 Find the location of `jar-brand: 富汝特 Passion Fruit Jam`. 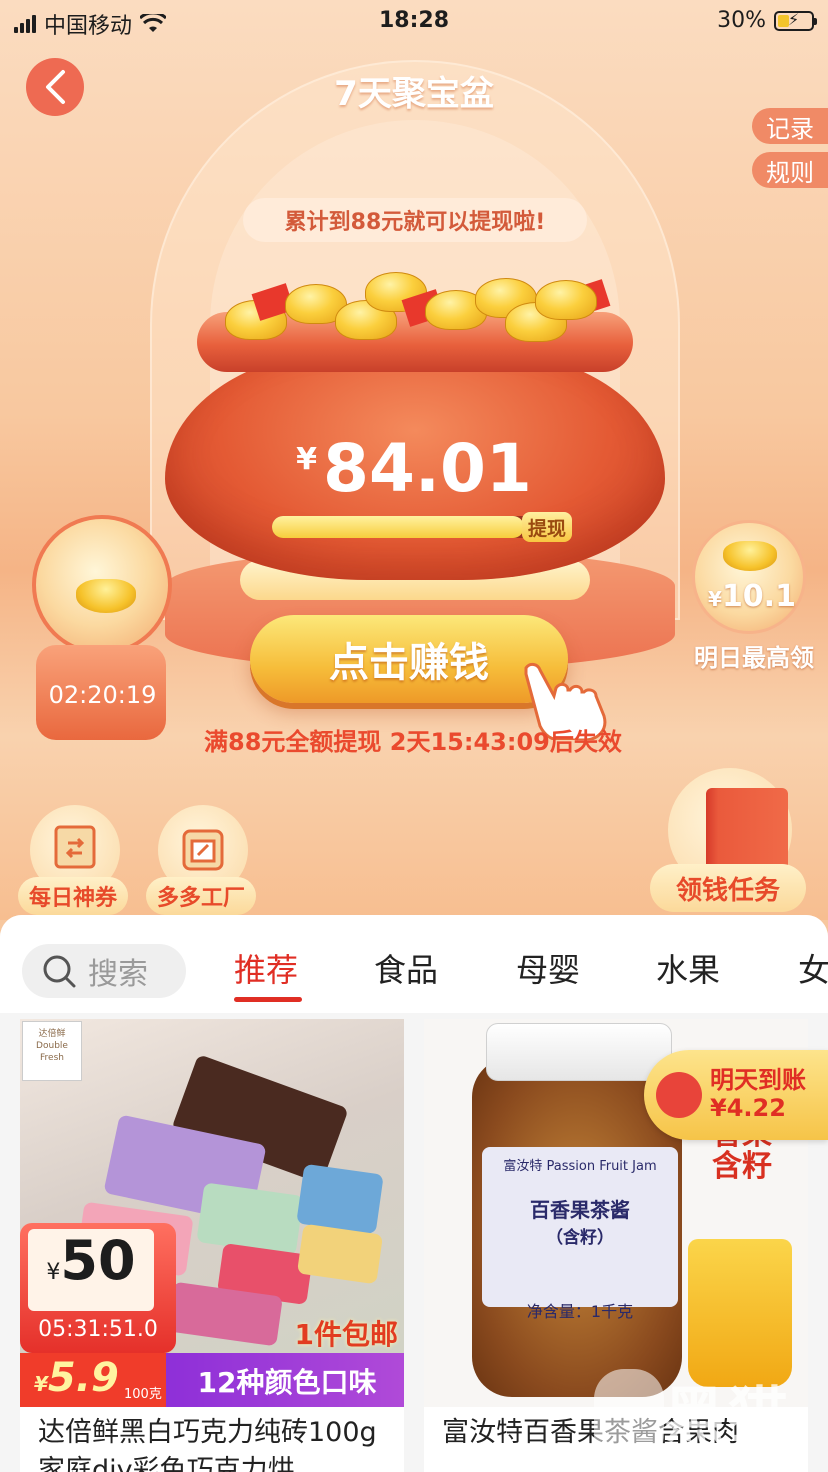

jar-brand: 富汝特 Passion Fruit Jam is located at coordinates (580, 1166).